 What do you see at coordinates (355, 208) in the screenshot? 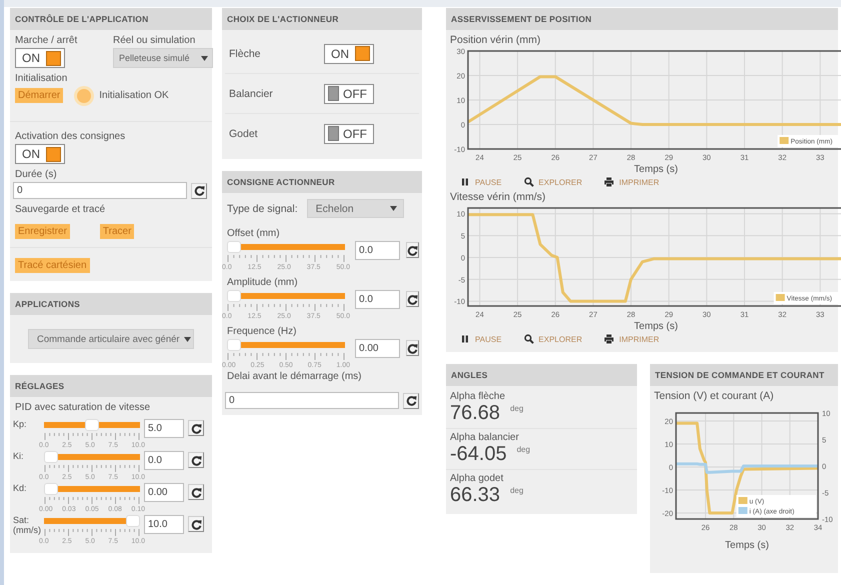
I see `dropdown: Echelon` at bounding box center [355, 208].